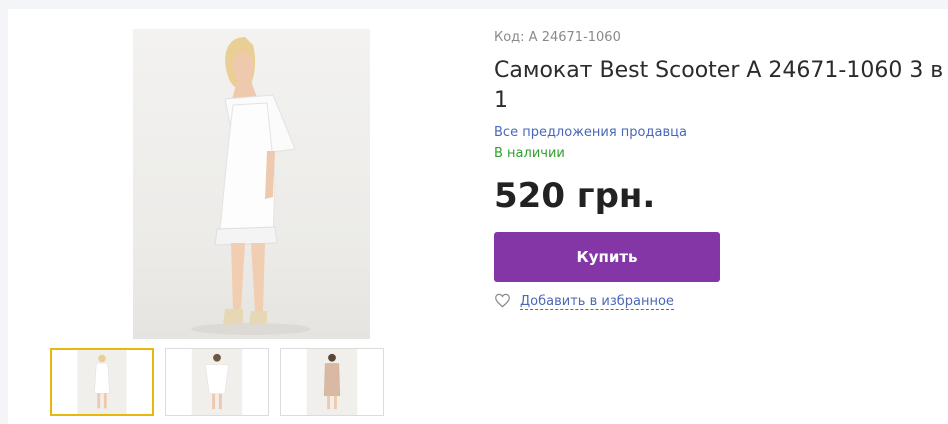  Describe the element at coordinates (529, 153) in the screenshot. I see `availability-status: В наличии` at that location.